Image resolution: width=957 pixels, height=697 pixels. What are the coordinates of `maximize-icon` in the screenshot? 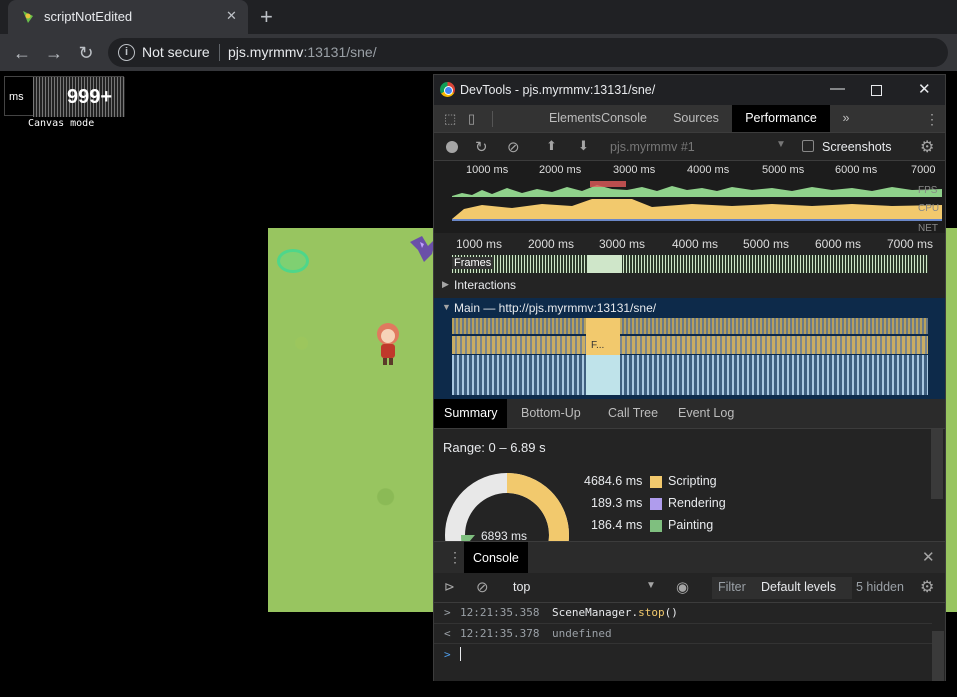 It's located at (876, 90).